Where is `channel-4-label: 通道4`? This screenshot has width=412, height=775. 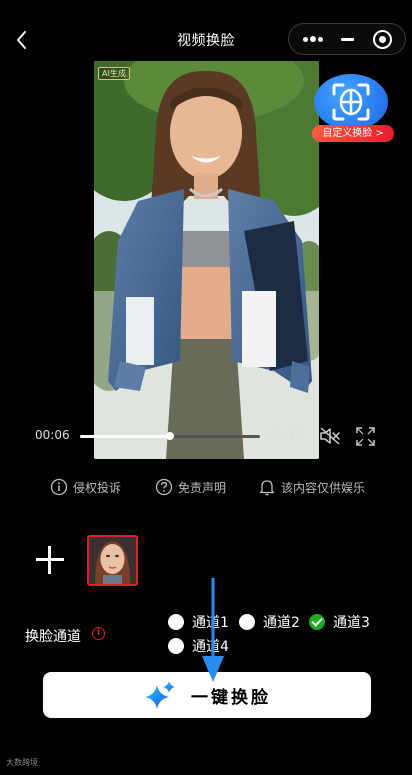
channel-4-label: 通道4 is located at coordinates (210, 647).